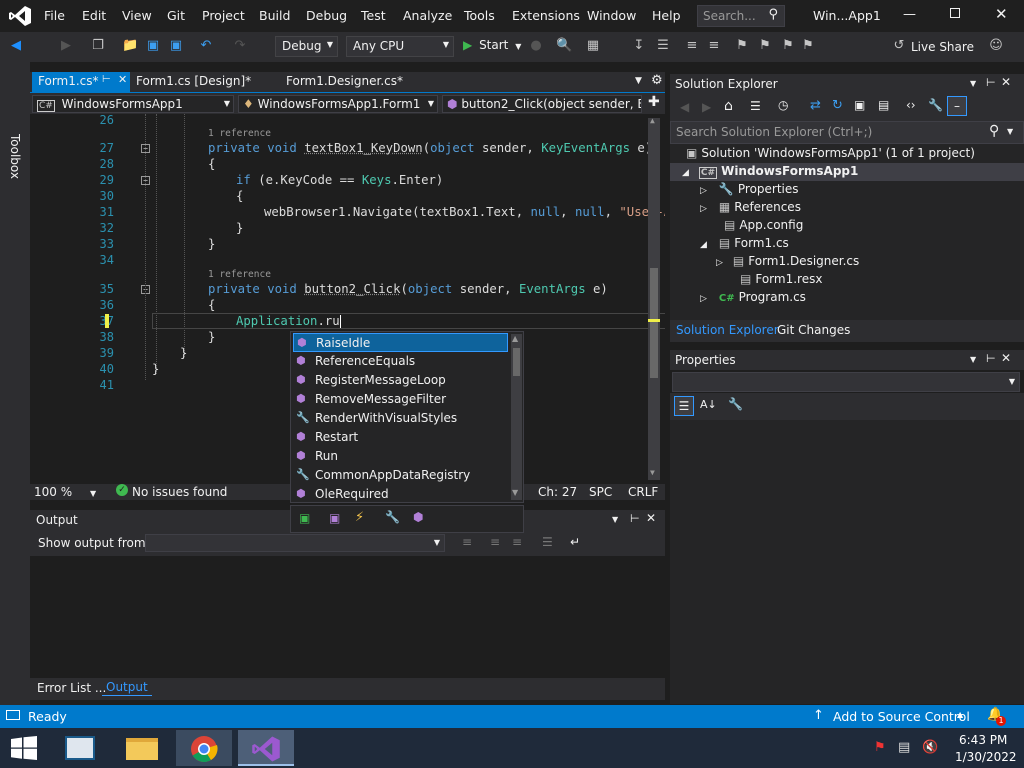  Describe the element at coordinates (986, 757) in the screenshot. I see `clock-date: 1/30/2022` at that location.